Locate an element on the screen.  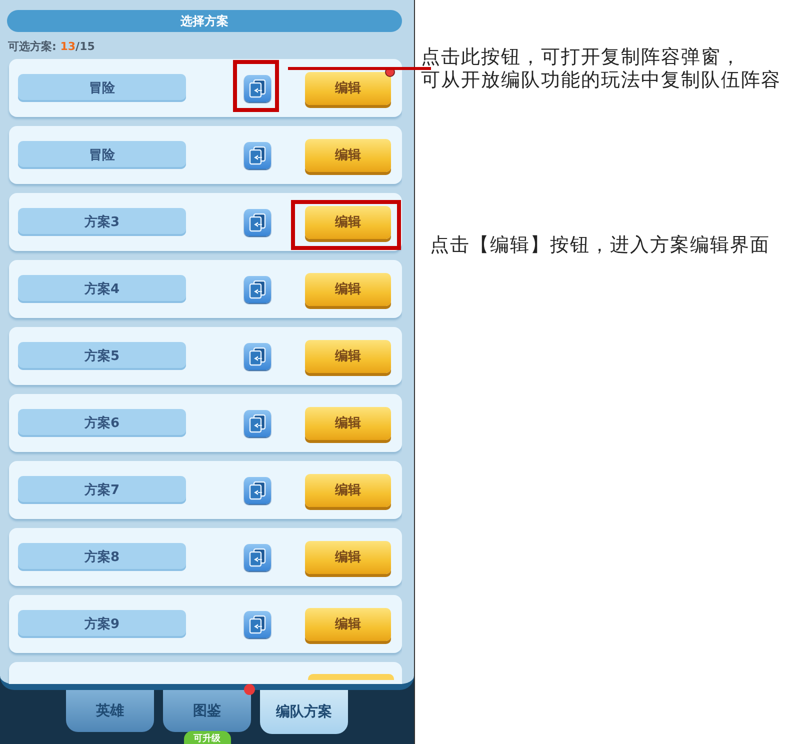
upgrade-badge: 可升级 is located at coordinates (207, 737).